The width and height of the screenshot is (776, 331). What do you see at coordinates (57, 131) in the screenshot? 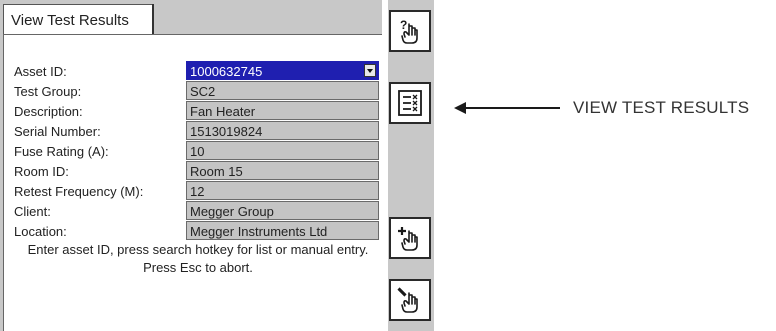
I see `field-label: Serial Number:` at bounding box center [57, 131].